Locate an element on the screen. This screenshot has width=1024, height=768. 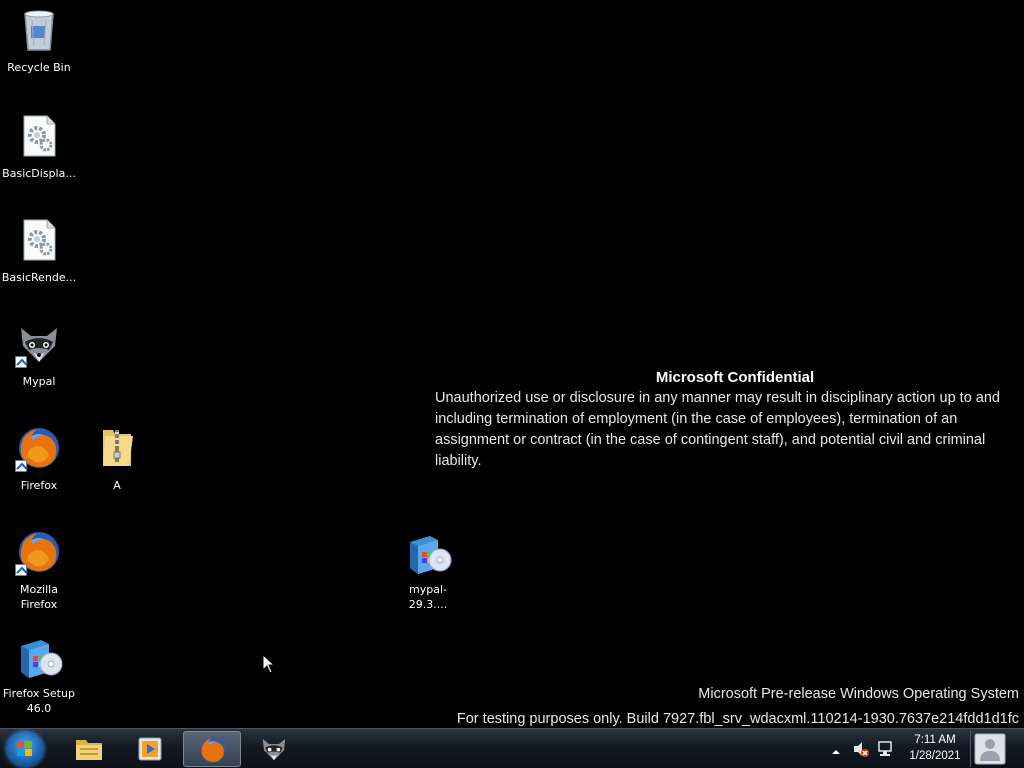
desktop-icon-recycle-bin: Recycle Bin is located at coordinates (39, 40).